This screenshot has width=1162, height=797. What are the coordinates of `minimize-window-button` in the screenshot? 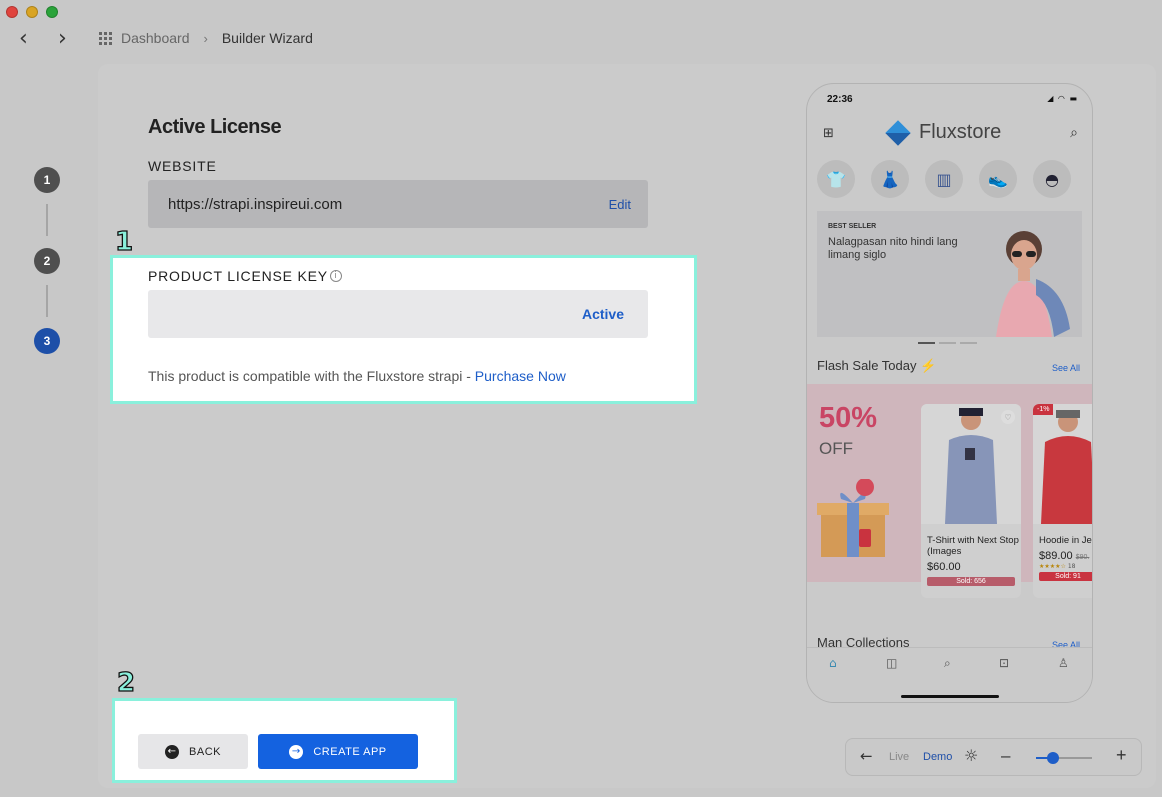 It's located at (32, 12).